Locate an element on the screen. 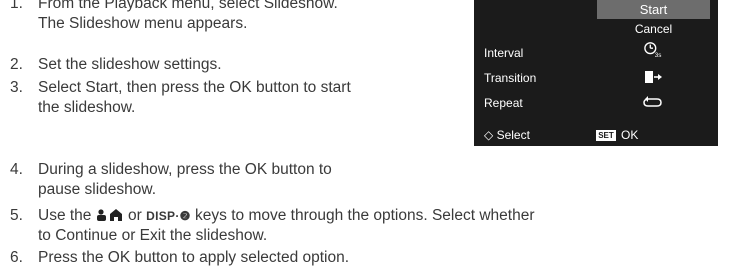  step-text: to Continue or Exit the slideshow. is located at coordinates (153, 235).